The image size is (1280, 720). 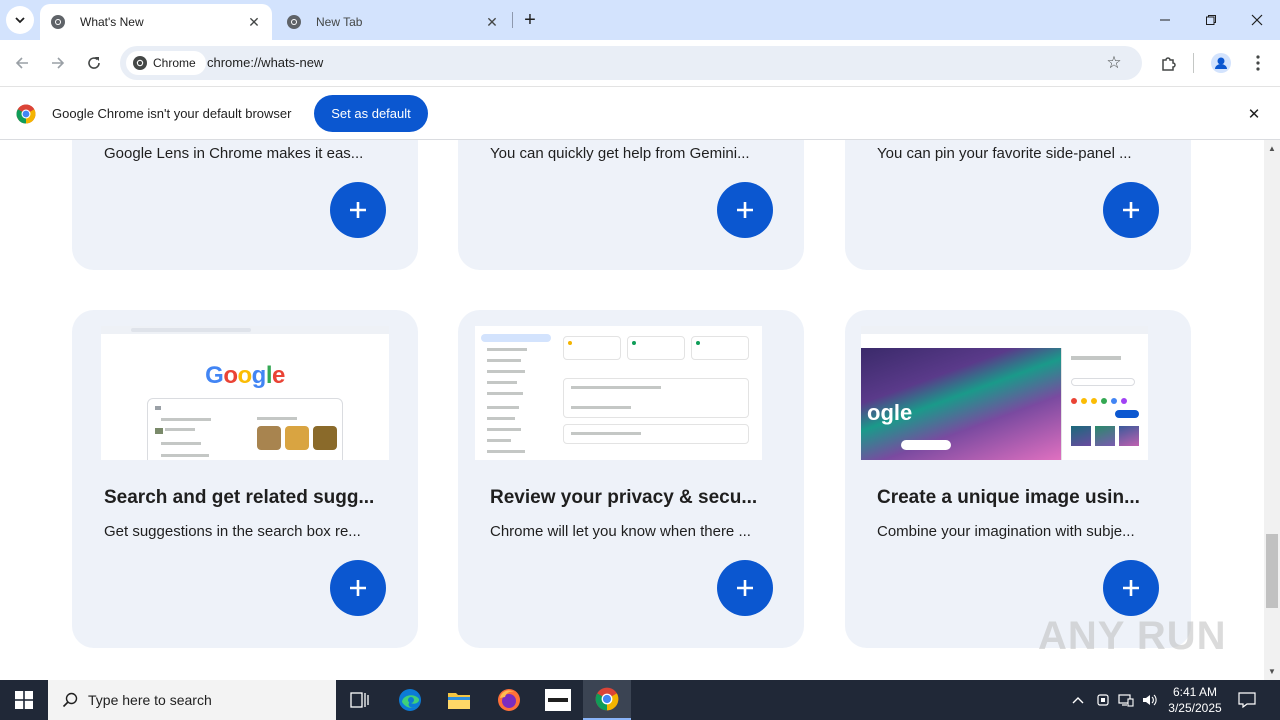 What do you see at coordinates (1114, 63) in the screenshot?
I see `bookmark-star-icon: ☆` at bounding box center [1114, 63].